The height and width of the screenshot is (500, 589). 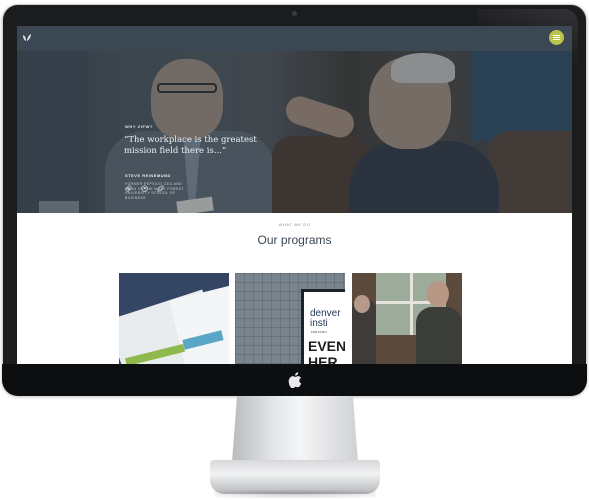 I want to click on monitor-camera, so click(x=294, y=13).